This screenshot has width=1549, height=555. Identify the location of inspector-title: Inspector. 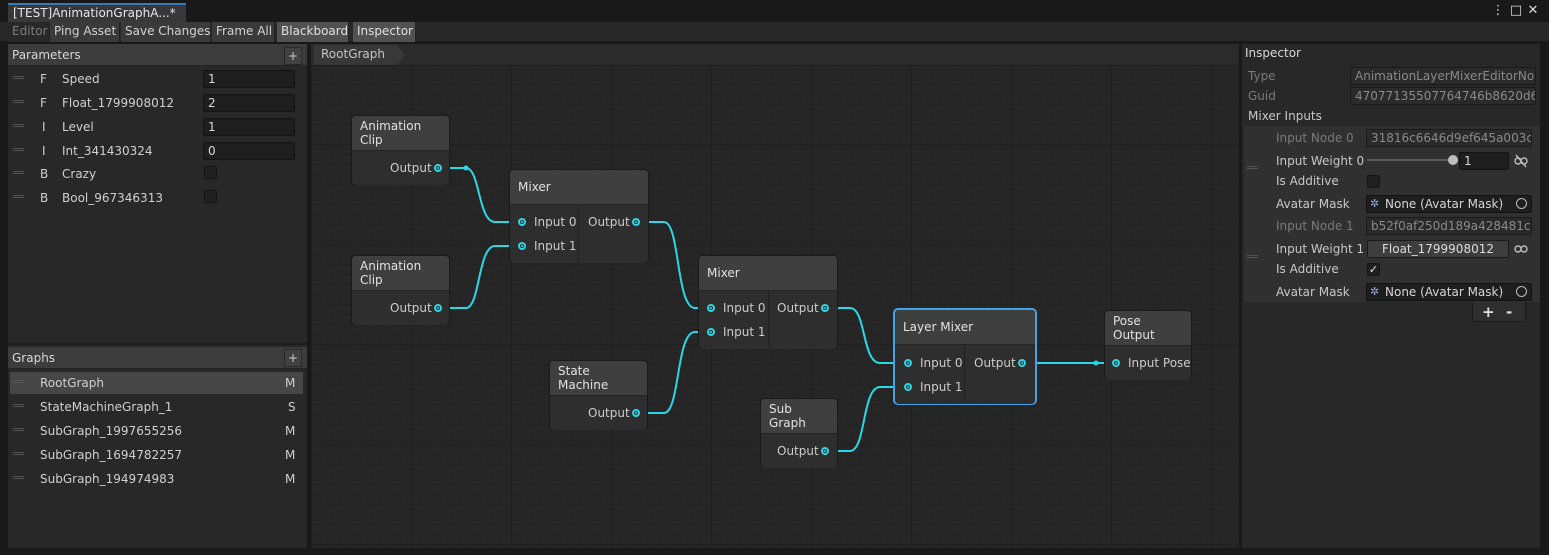
(1273, 53).